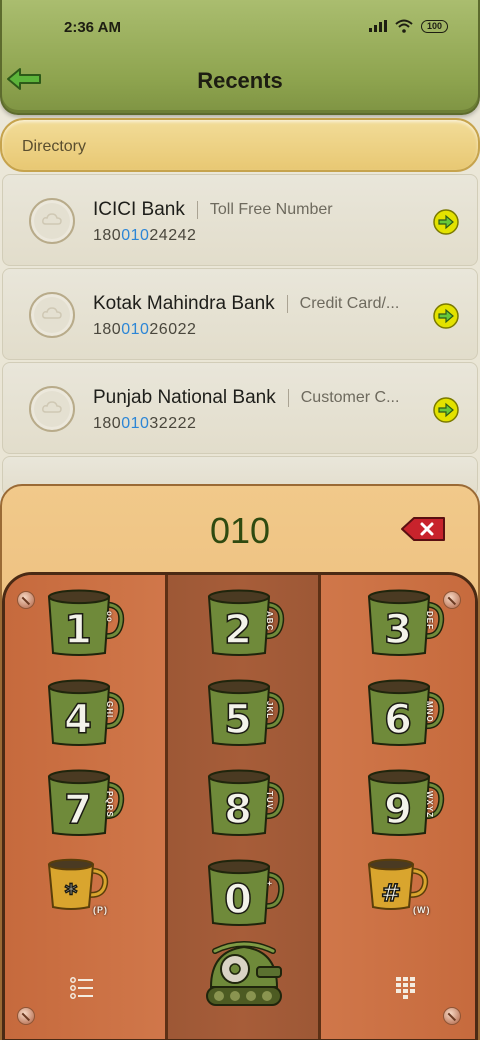  What do you see at coordinates (77, 630) in the screenshot?
I see `key-digit: 1` at bounding box center [77, 630].